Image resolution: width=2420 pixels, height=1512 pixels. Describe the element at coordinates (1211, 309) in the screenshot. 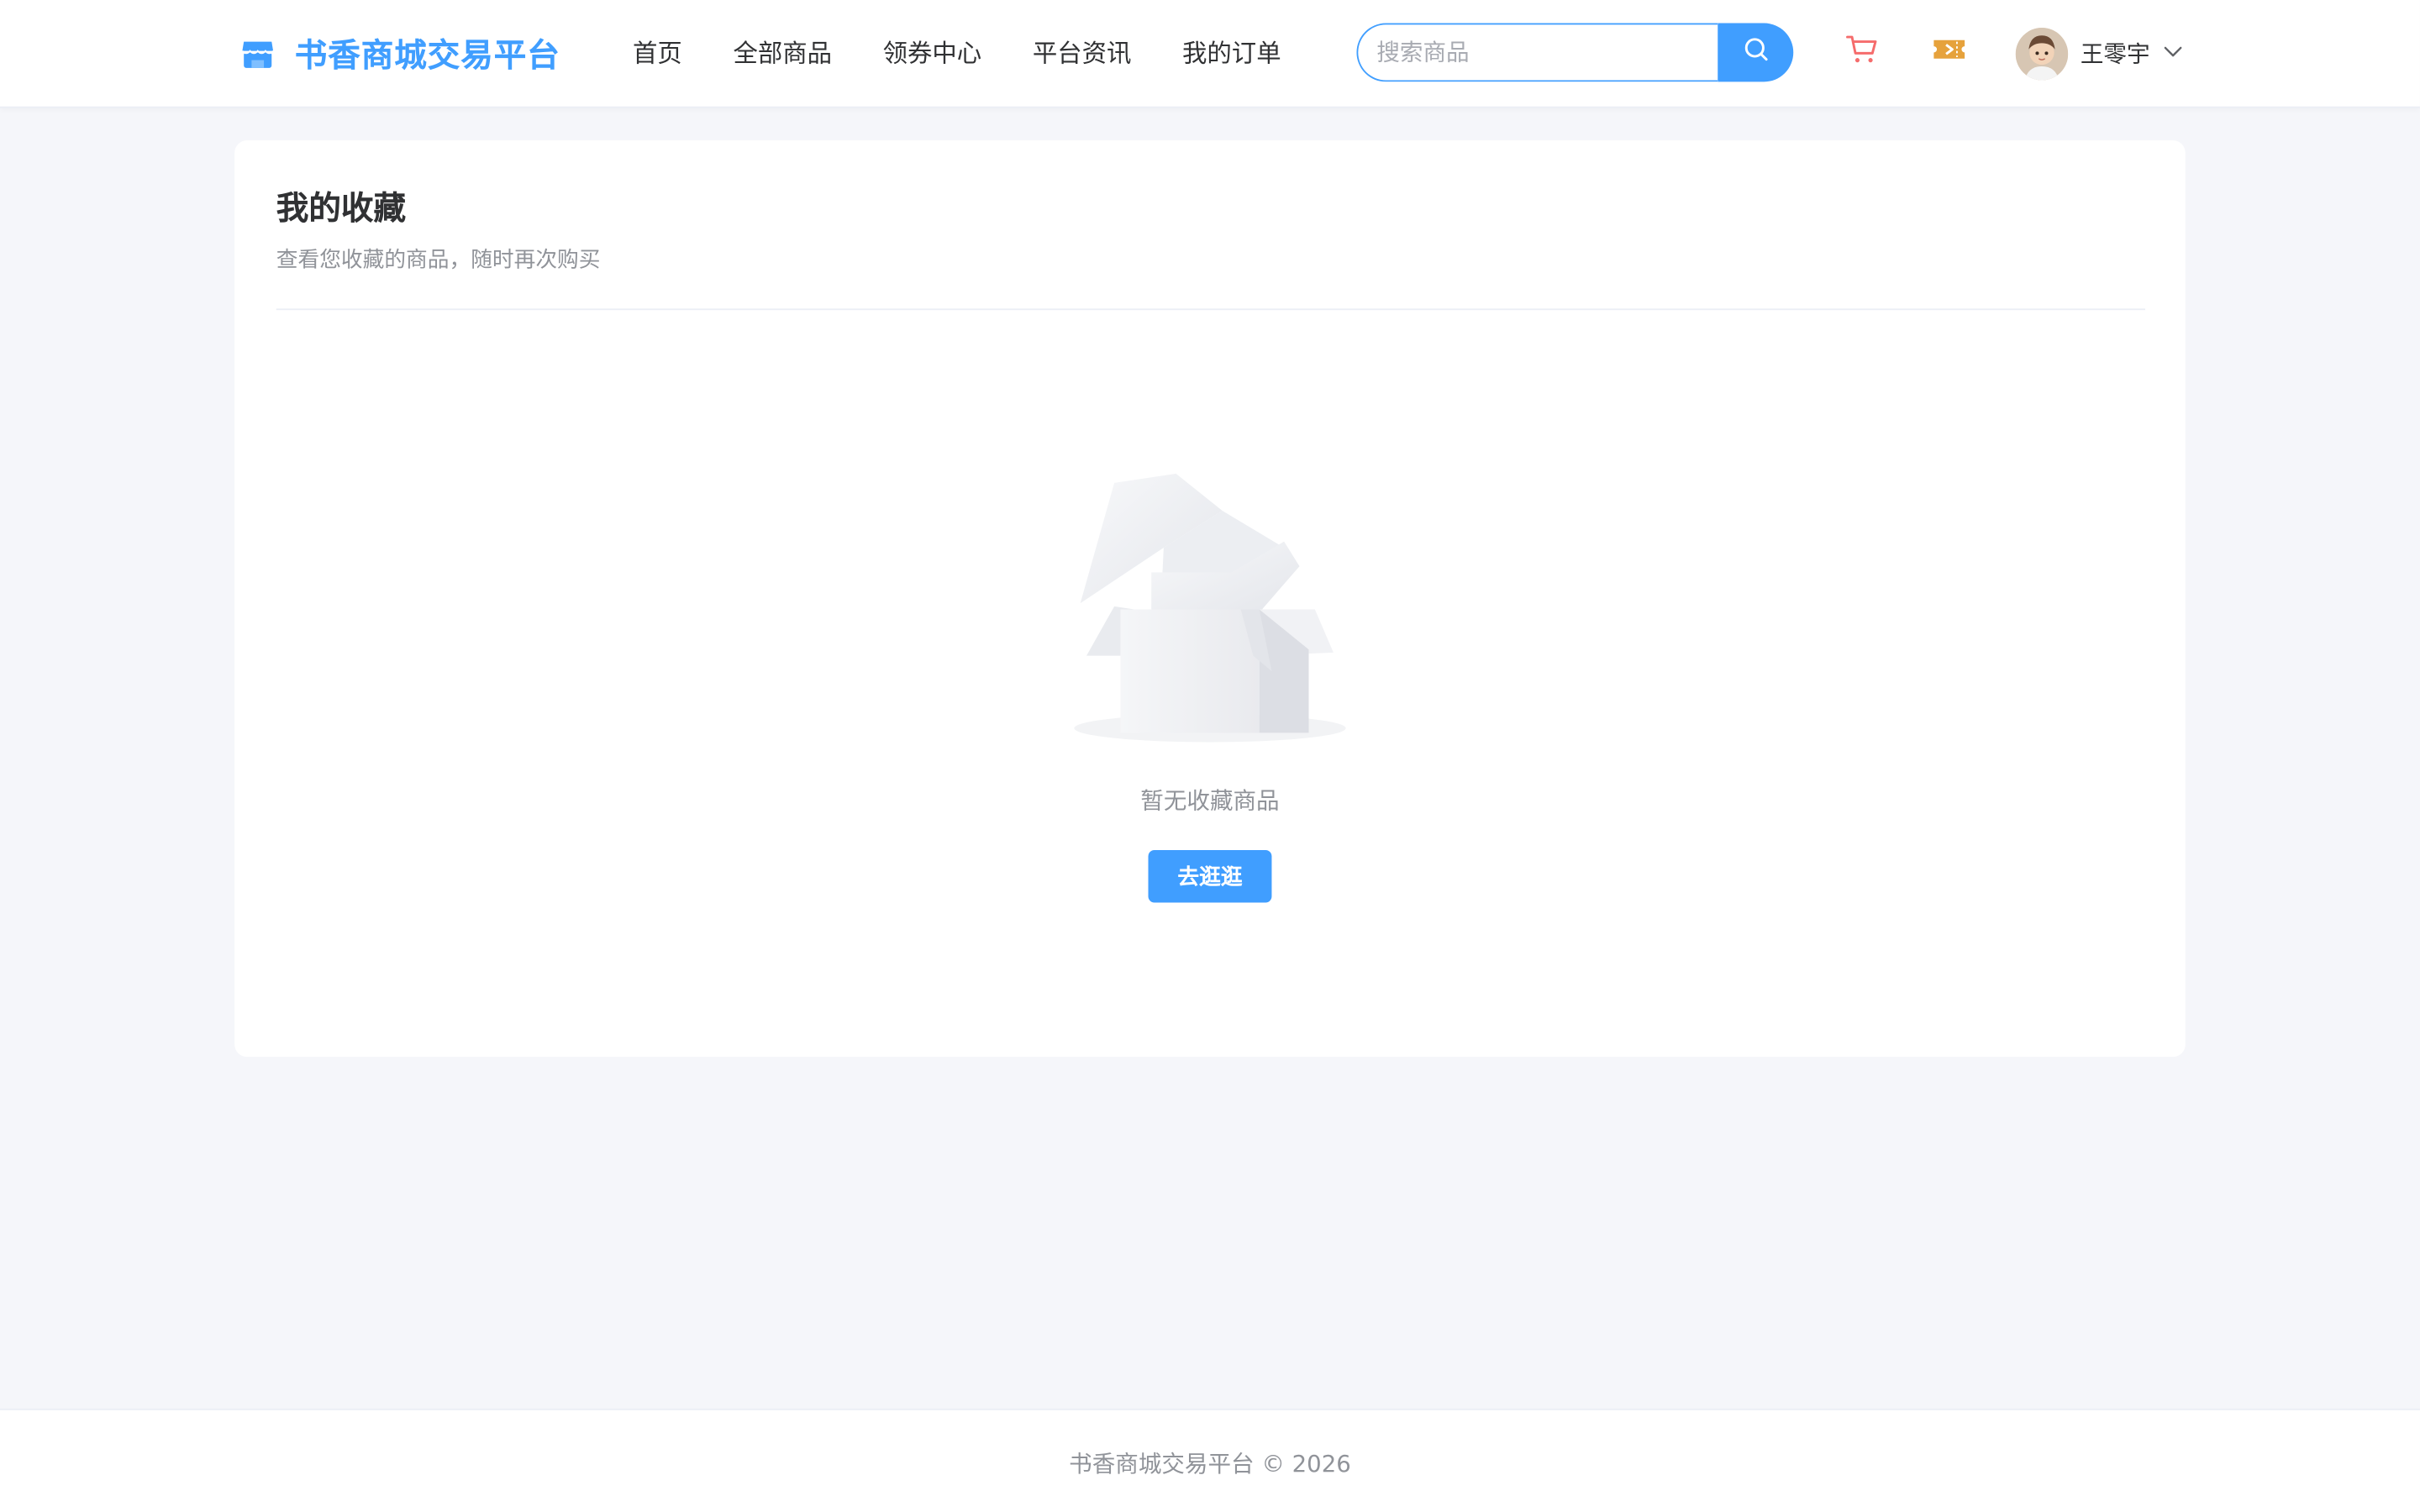

I see `divider` at that location.